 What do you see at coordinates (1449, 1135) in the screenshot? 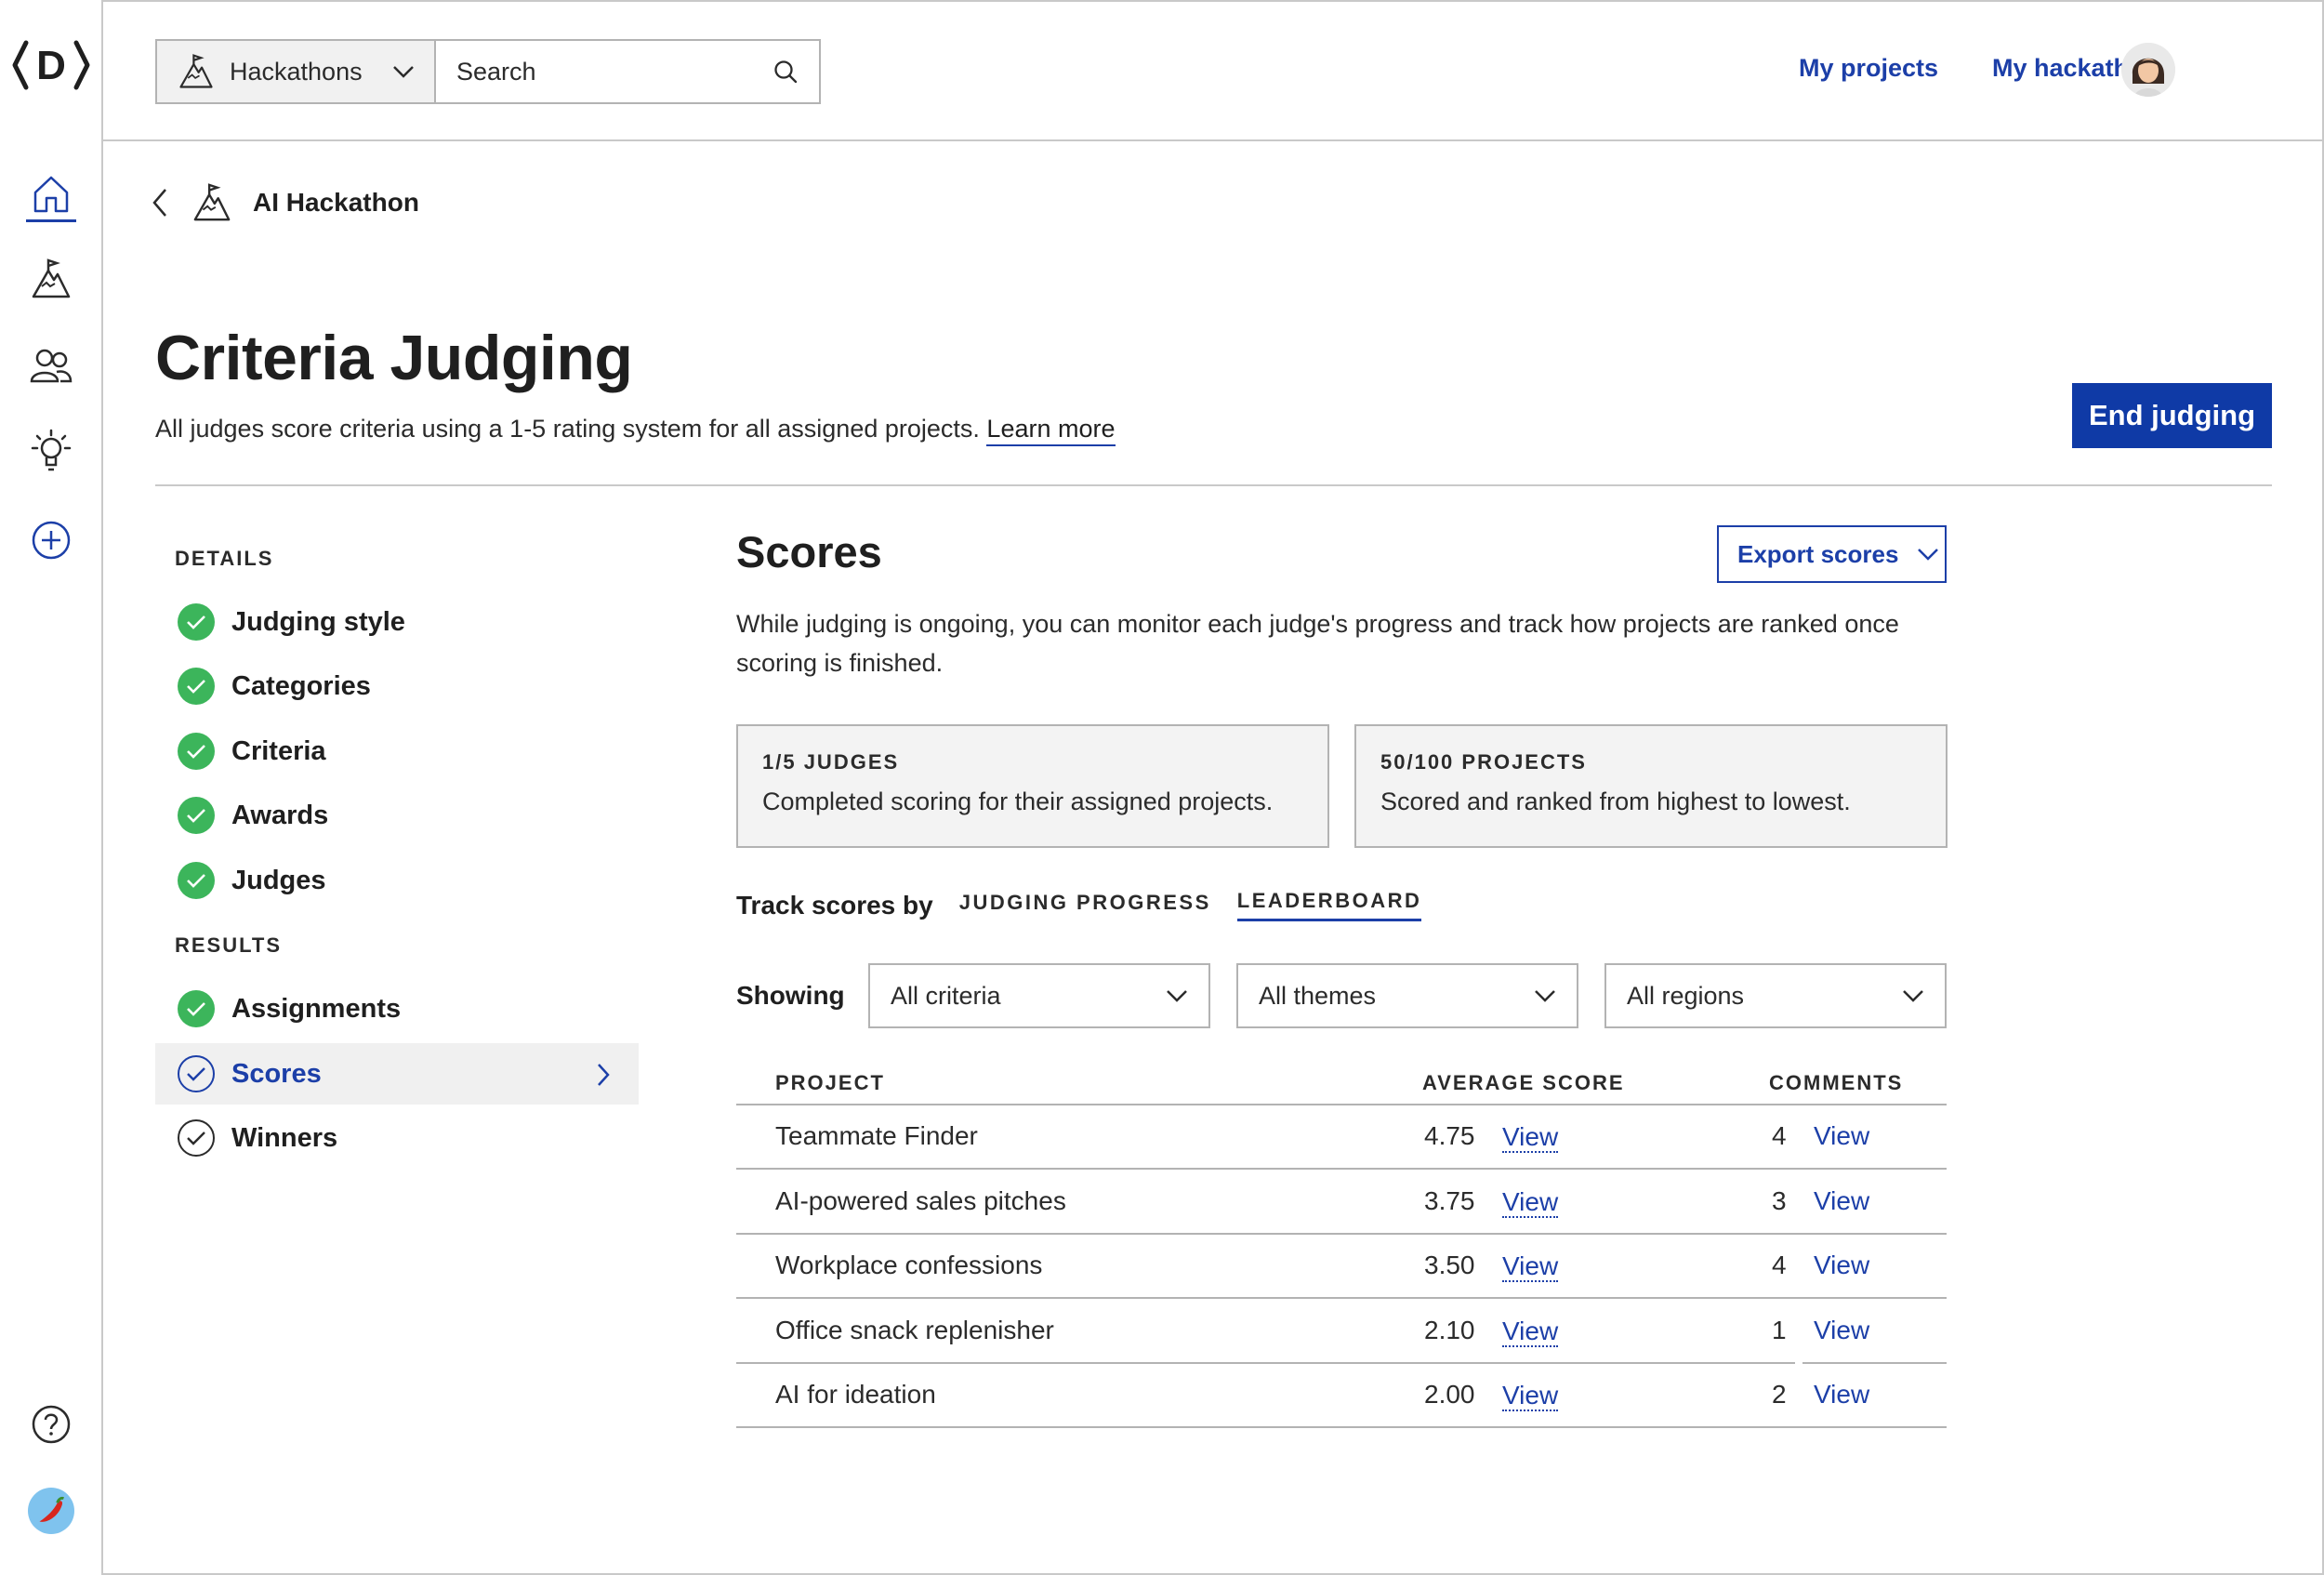
I see `average-score: 4.75` at bounding box center [1449, 1135].